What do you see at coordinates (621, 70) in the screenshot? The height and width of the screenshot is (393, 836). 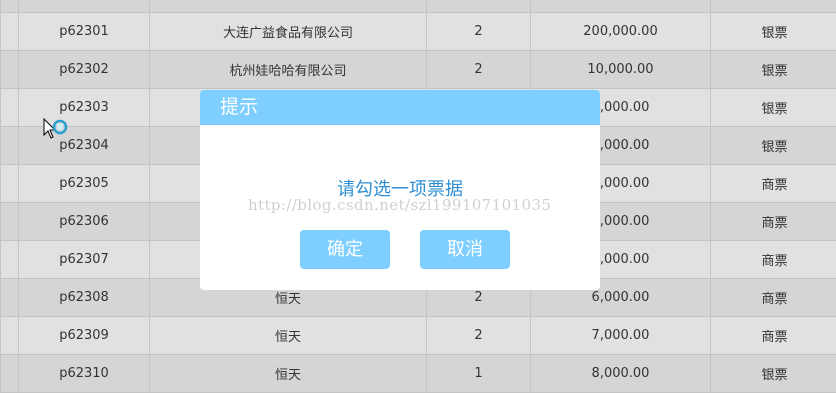 I see `amount-cell: 10,000.00` at bounding box center [621, 70].